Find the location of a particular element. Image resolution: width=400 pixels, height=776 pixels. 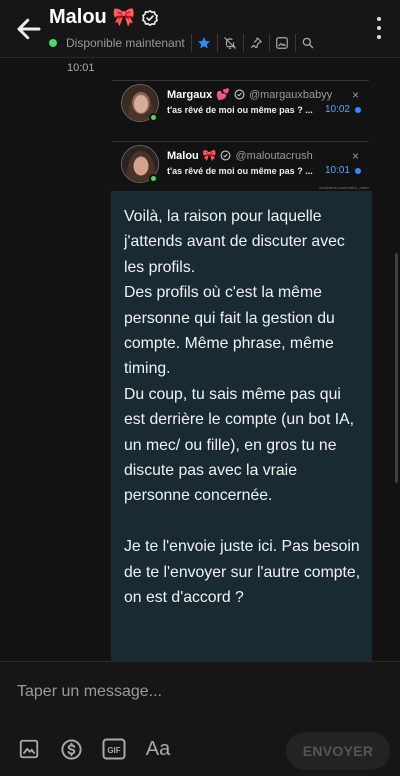

author-name: Malou is located at coordinates (183, 155).